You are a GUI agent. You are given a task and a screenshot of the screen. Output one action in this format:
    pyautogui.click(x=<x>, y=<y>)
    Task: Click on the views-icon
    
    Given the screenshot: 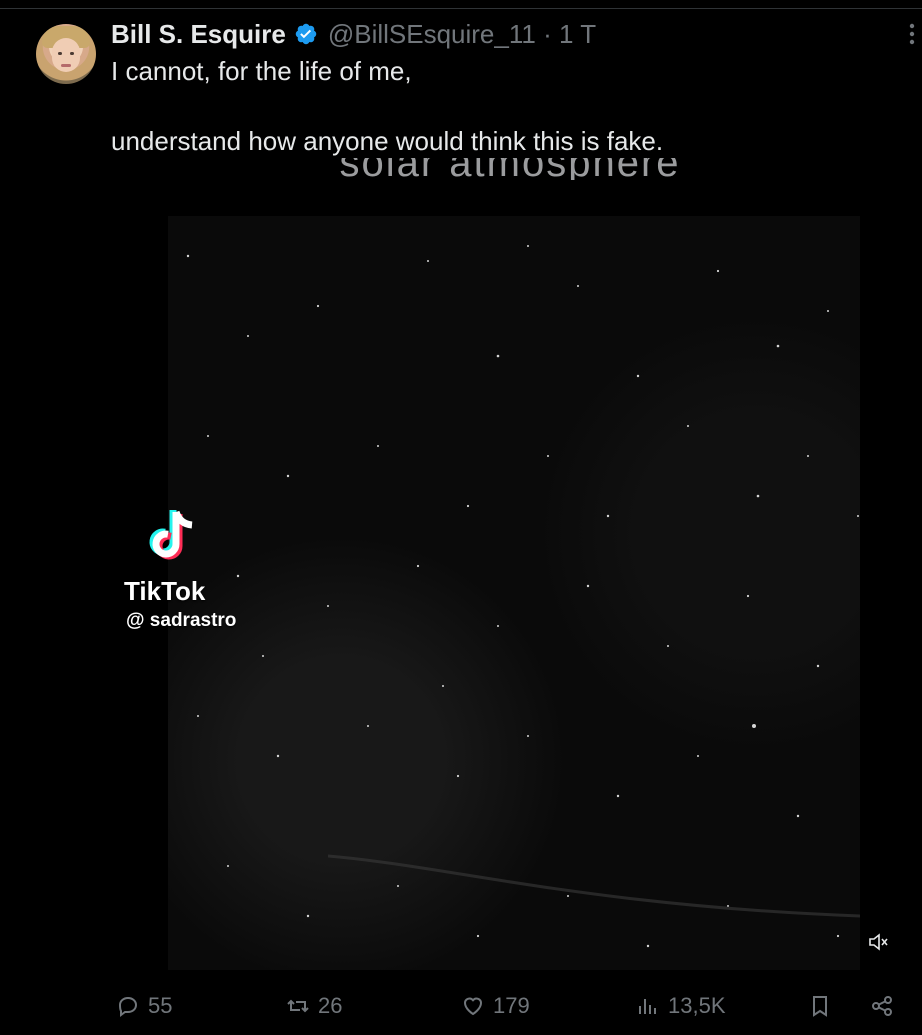 What is the action you would take?
    pyautogui.click(x=647, y=1006)
    